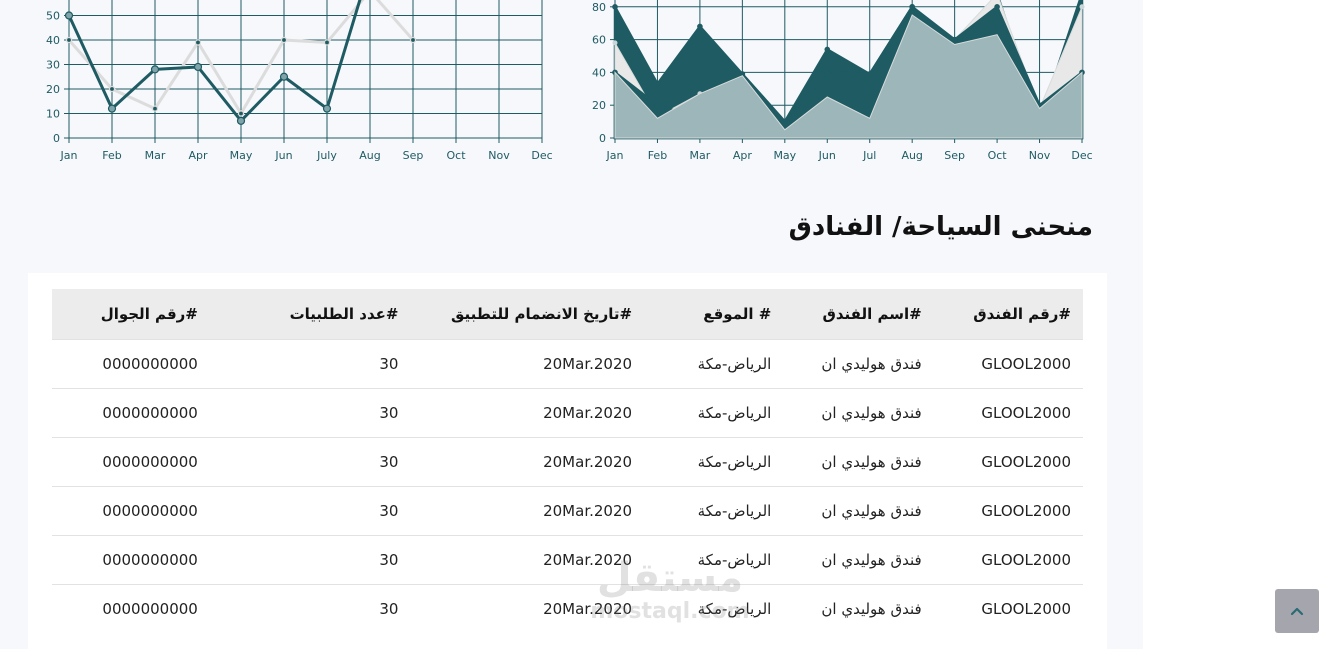 Image resolution: width=1336 pixels, height=663 pixels. Describe the element at coordinates (69, 155) in the screenshot. I see `line-x-tick-label: Jan` at that location.